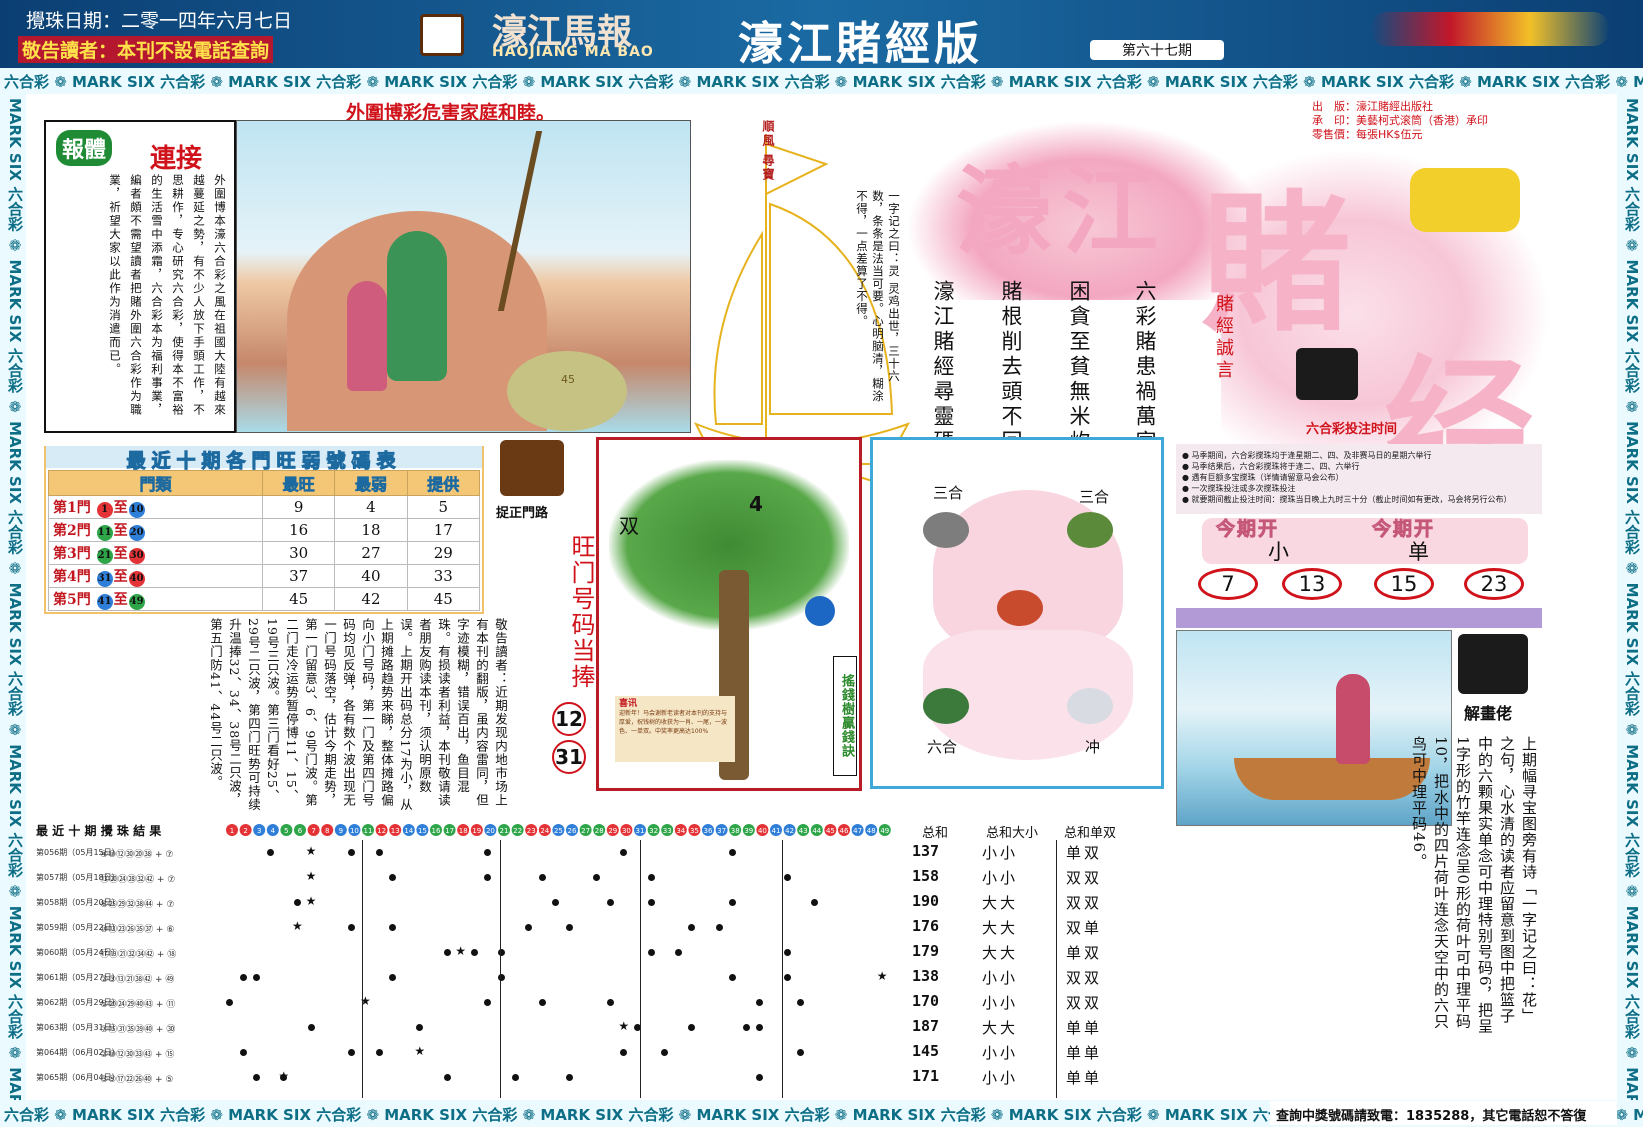 The image size is (1643, 1127). Describe the element at coordinates (72, 507) in the screenshot. I see `door-label: 第1門` at that location.